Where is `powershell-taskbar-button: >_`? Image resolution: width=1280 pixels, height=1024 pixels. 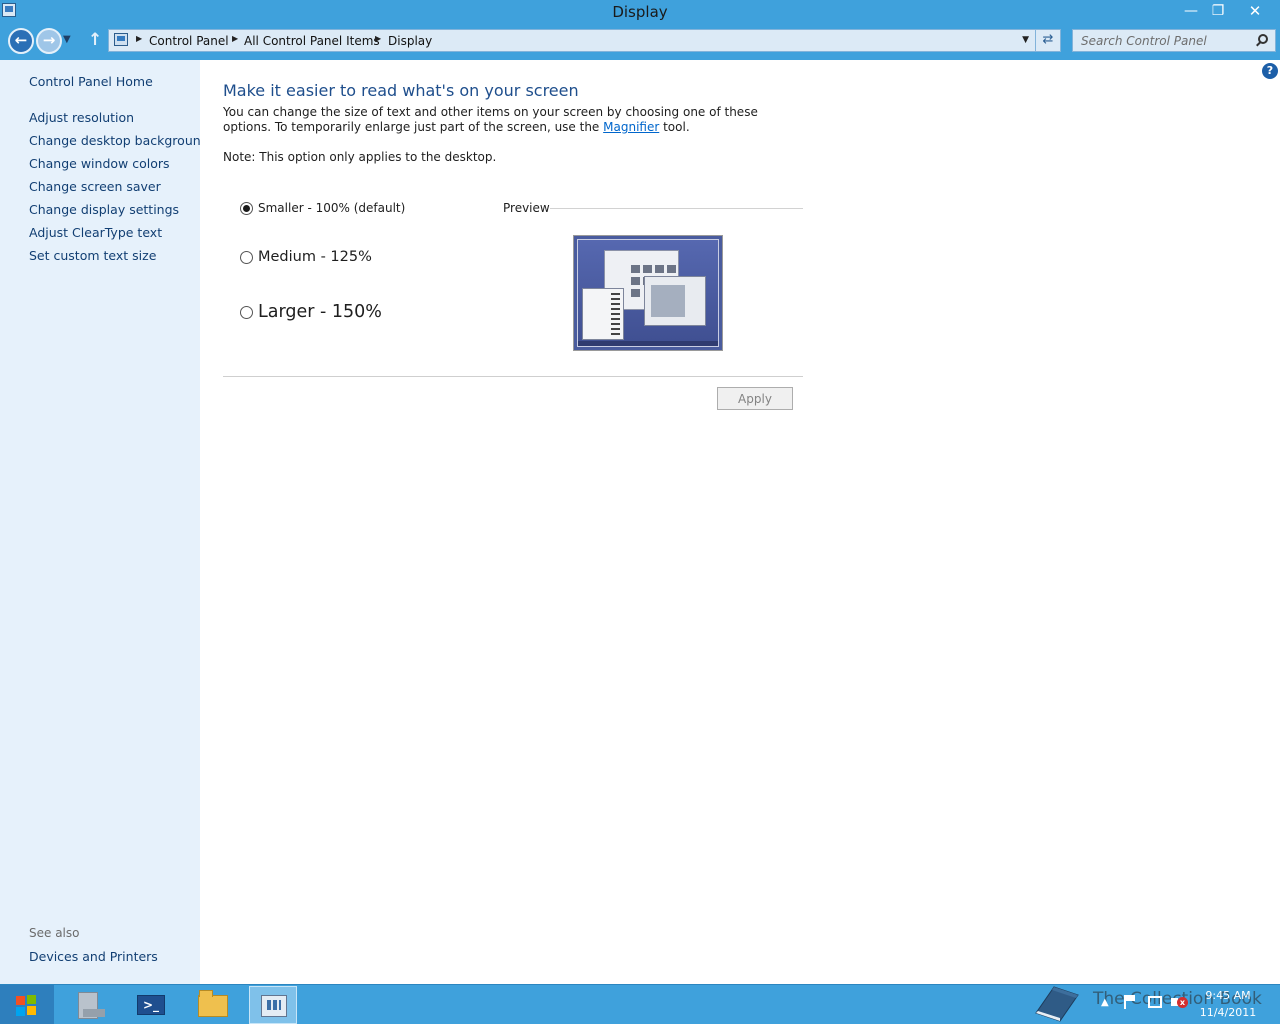 powershell-taskbar-button: >_ is located at coordinates (150, 1005).